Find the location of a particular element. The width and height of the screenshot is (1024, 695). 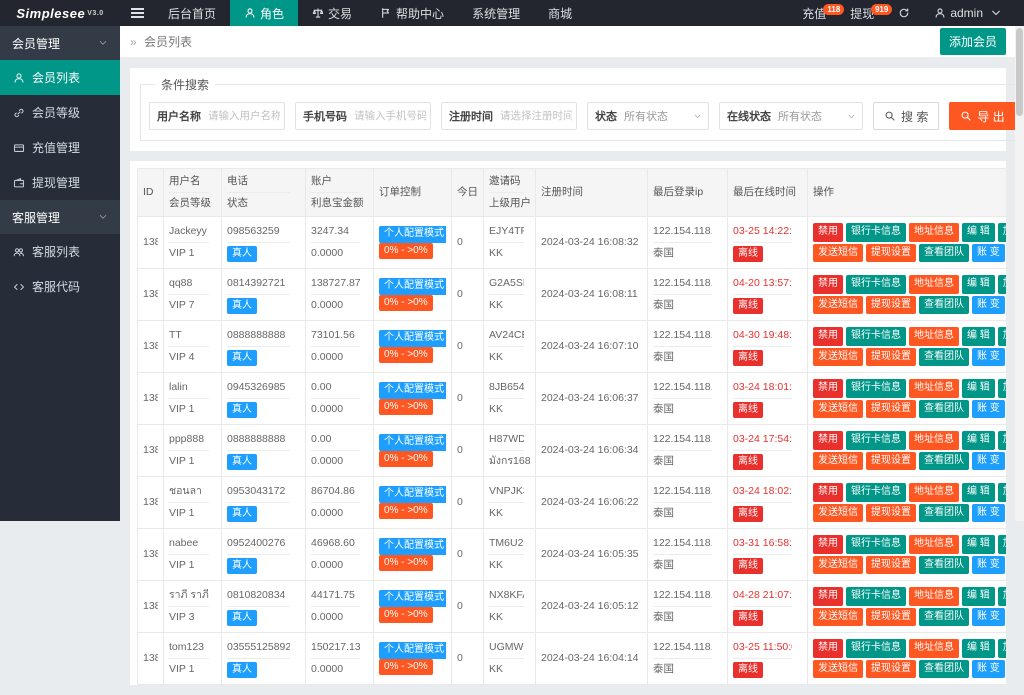

search-input-regtime is located at coordinates (538, 116).